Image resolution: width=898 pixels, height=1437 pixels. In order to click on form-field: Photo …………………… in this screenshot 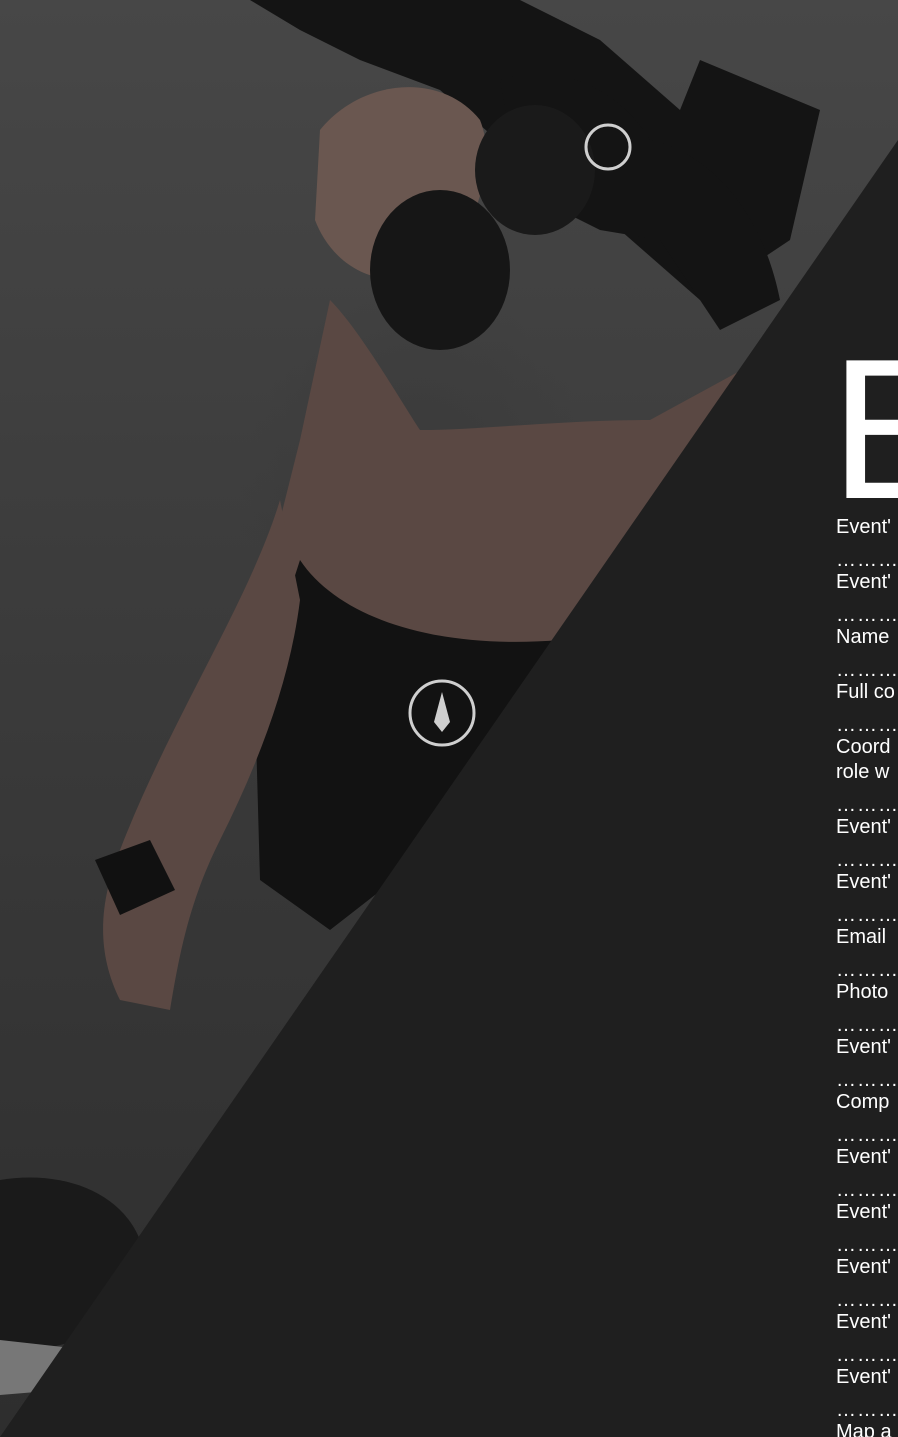, I will do `click(867, 1008)`.